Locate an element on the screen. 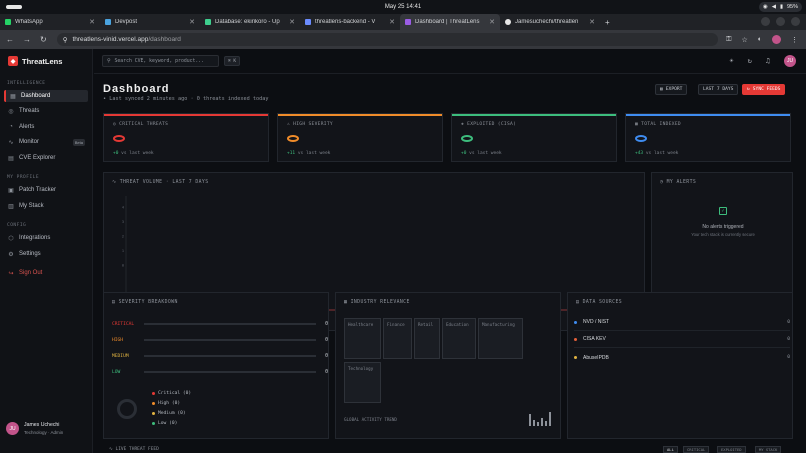 The height and width of the screenshot is (453, 806). legend-critical: Critical (0) is located at coordinates (171, 393).